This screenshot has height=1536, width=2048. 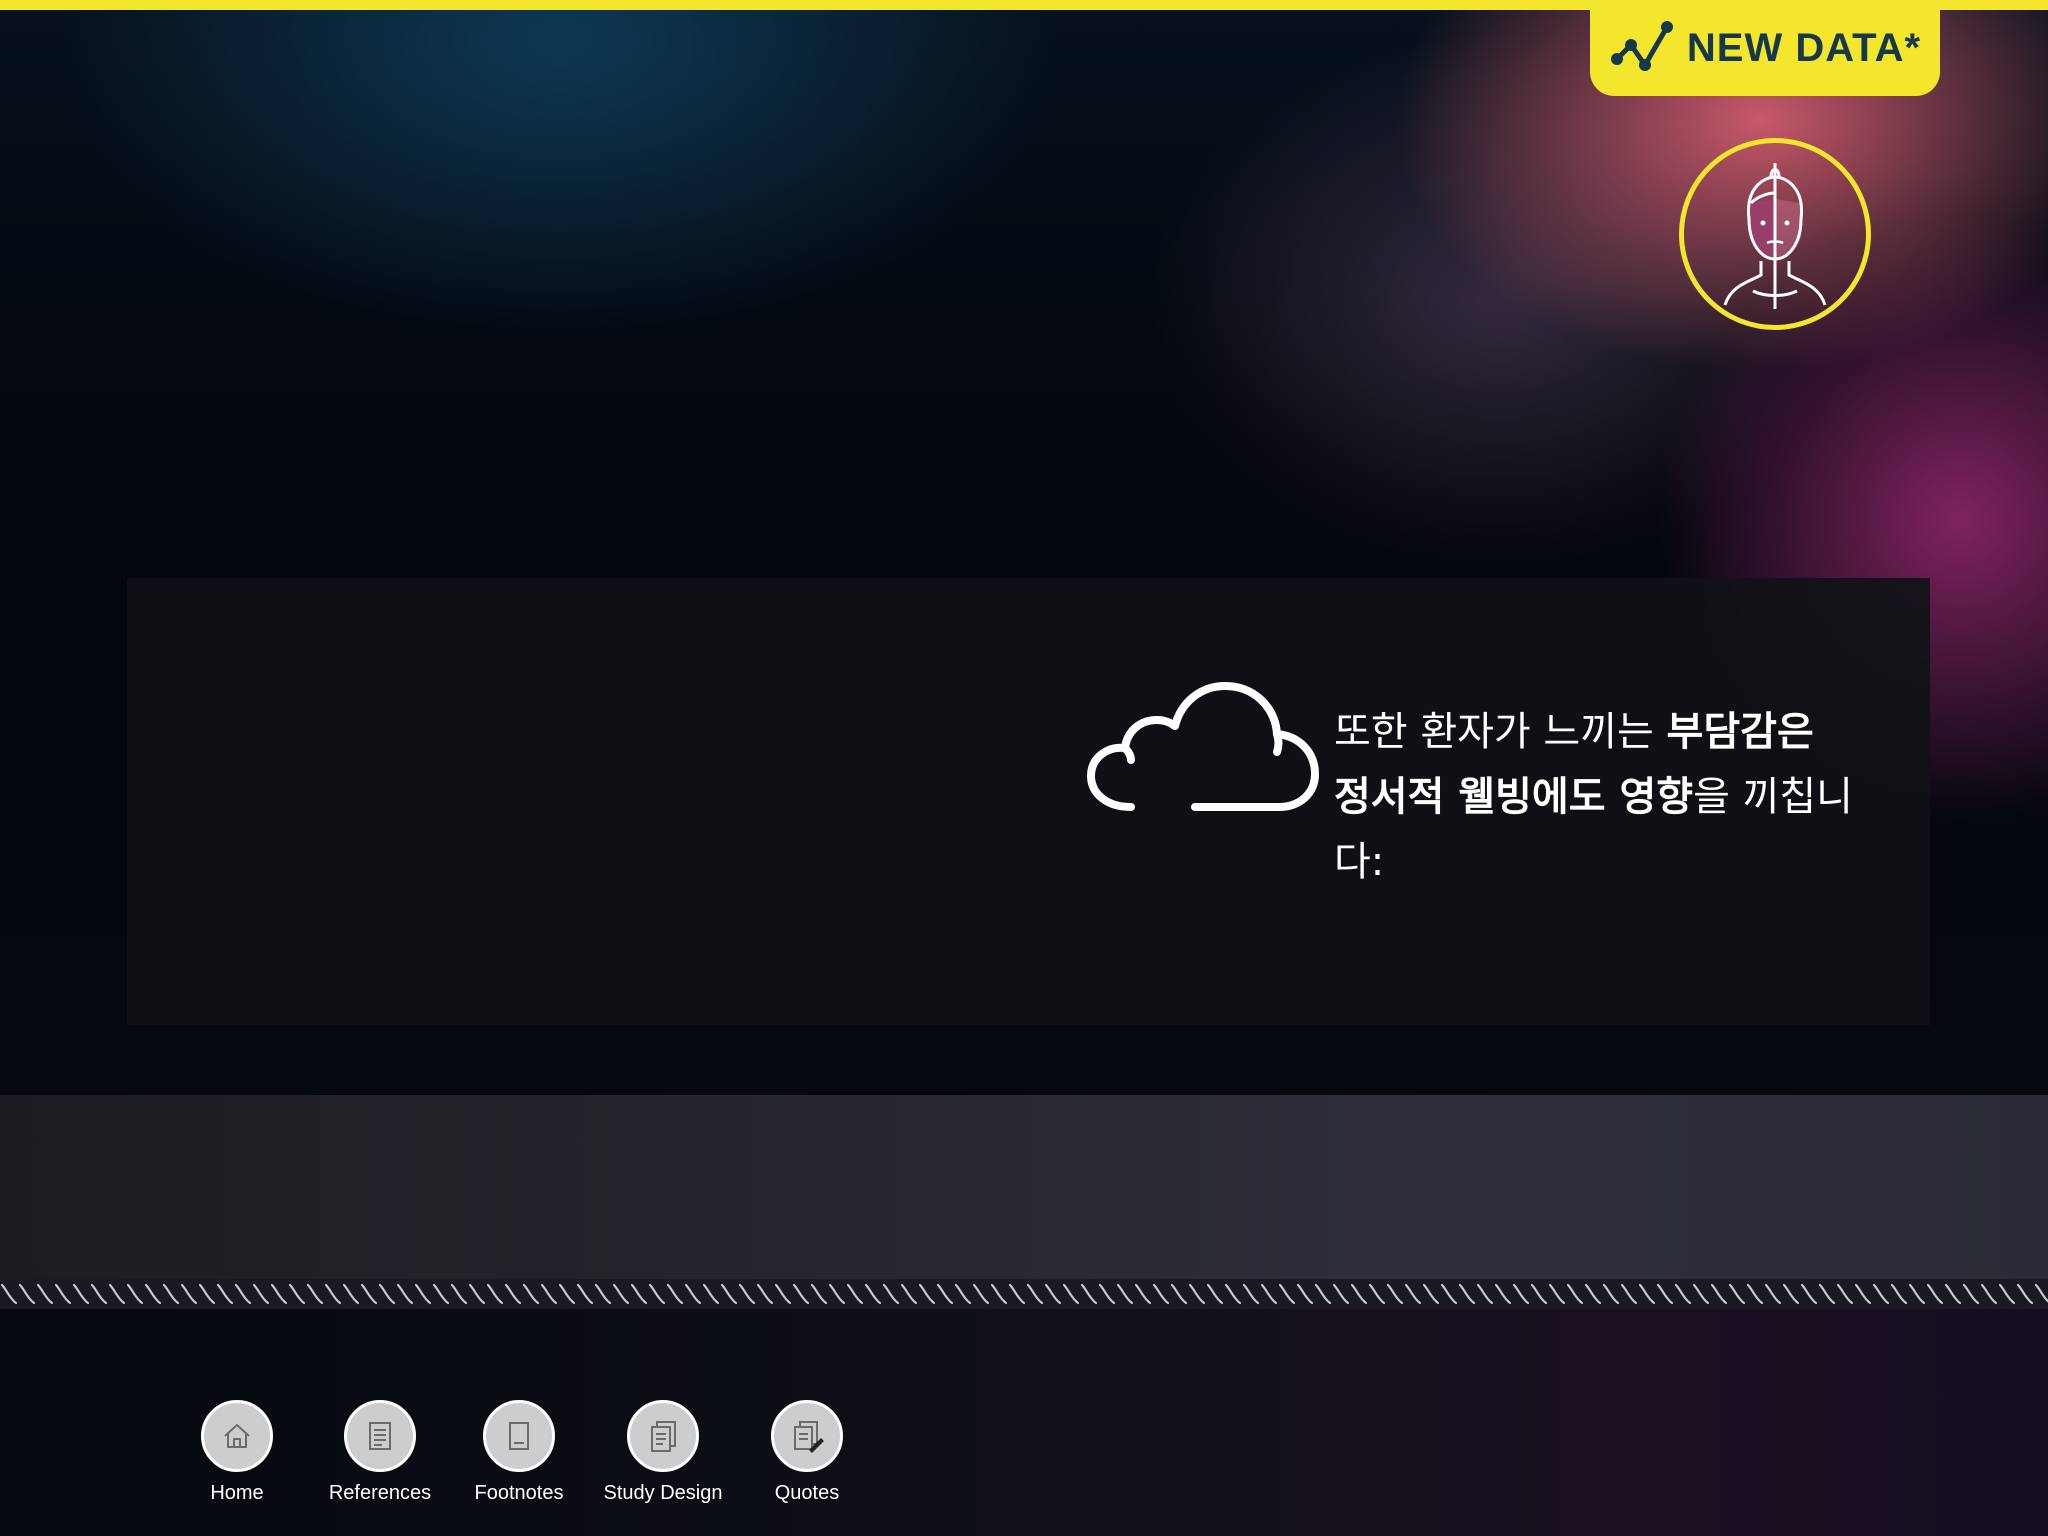 I want to click on nav-study-design-label: Study Design, so click(x=663, y=1493).